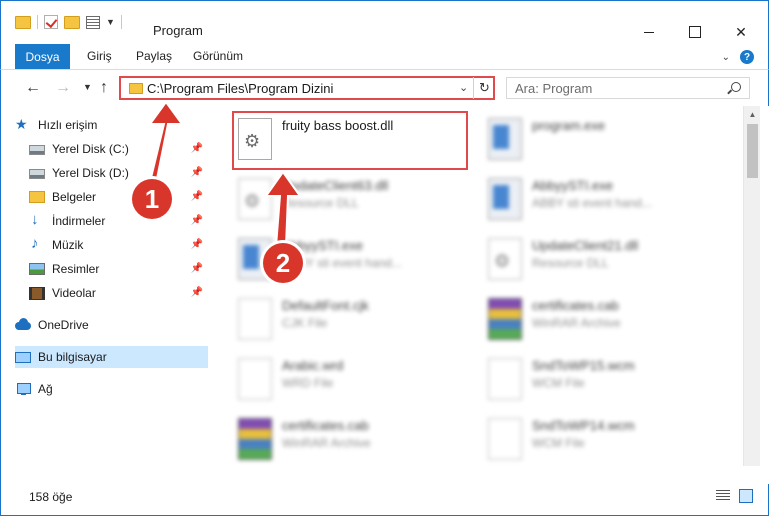  What do you see at coordinates (74, 293) in the screenshot?
I see `sidebar-item-label: Videolar` at bounding box center [74, 293].